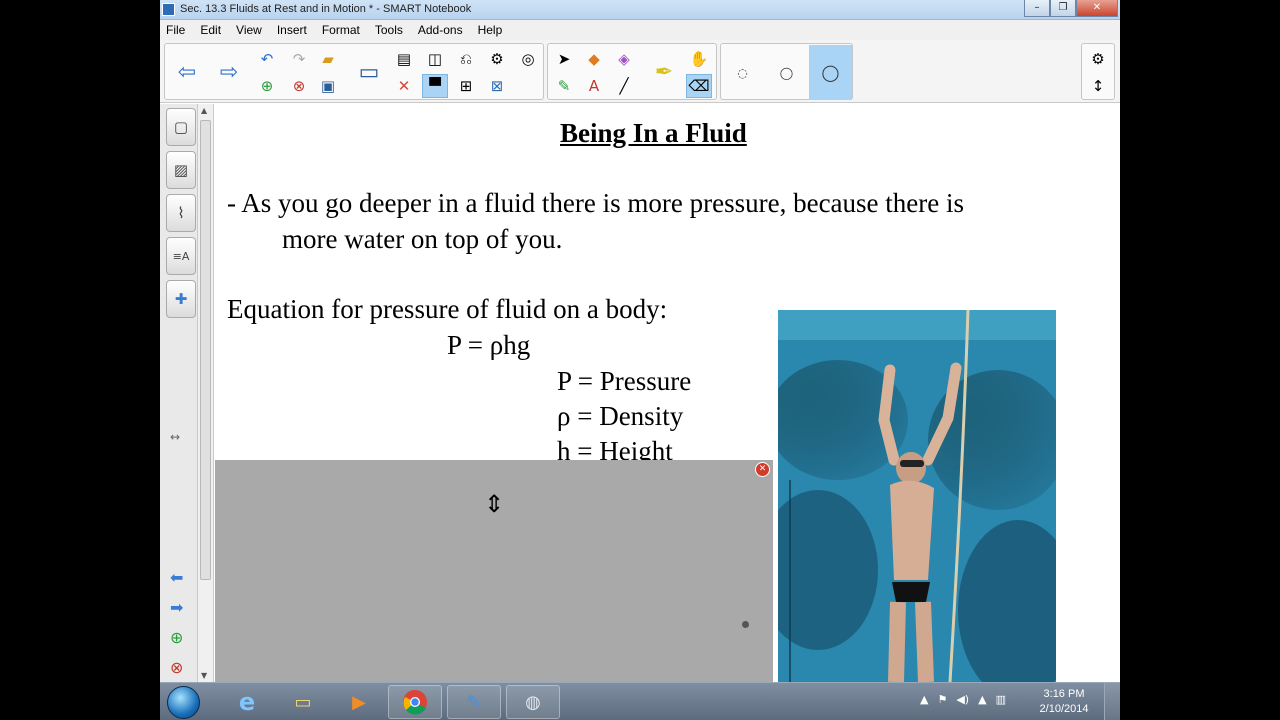  Describe the element at coordinates (564, 86) in the screenshot. I see `creative-pen-icon: ✎` at that location.